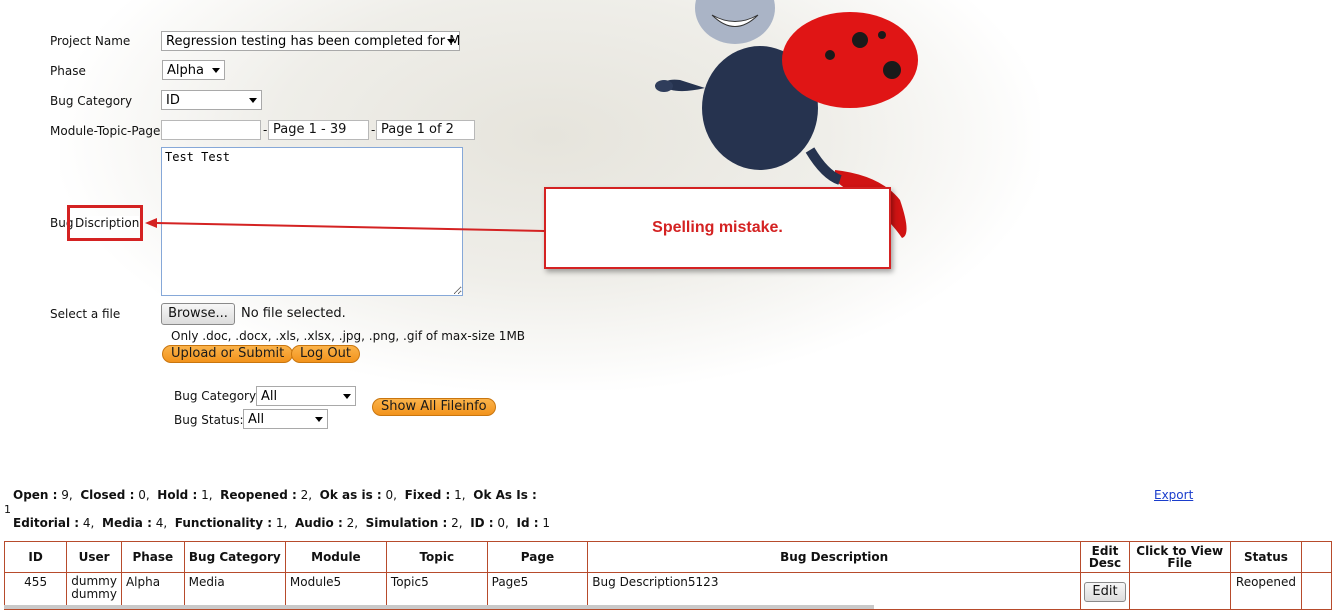  I want to click on annotation-arrow, so click(345, 225).